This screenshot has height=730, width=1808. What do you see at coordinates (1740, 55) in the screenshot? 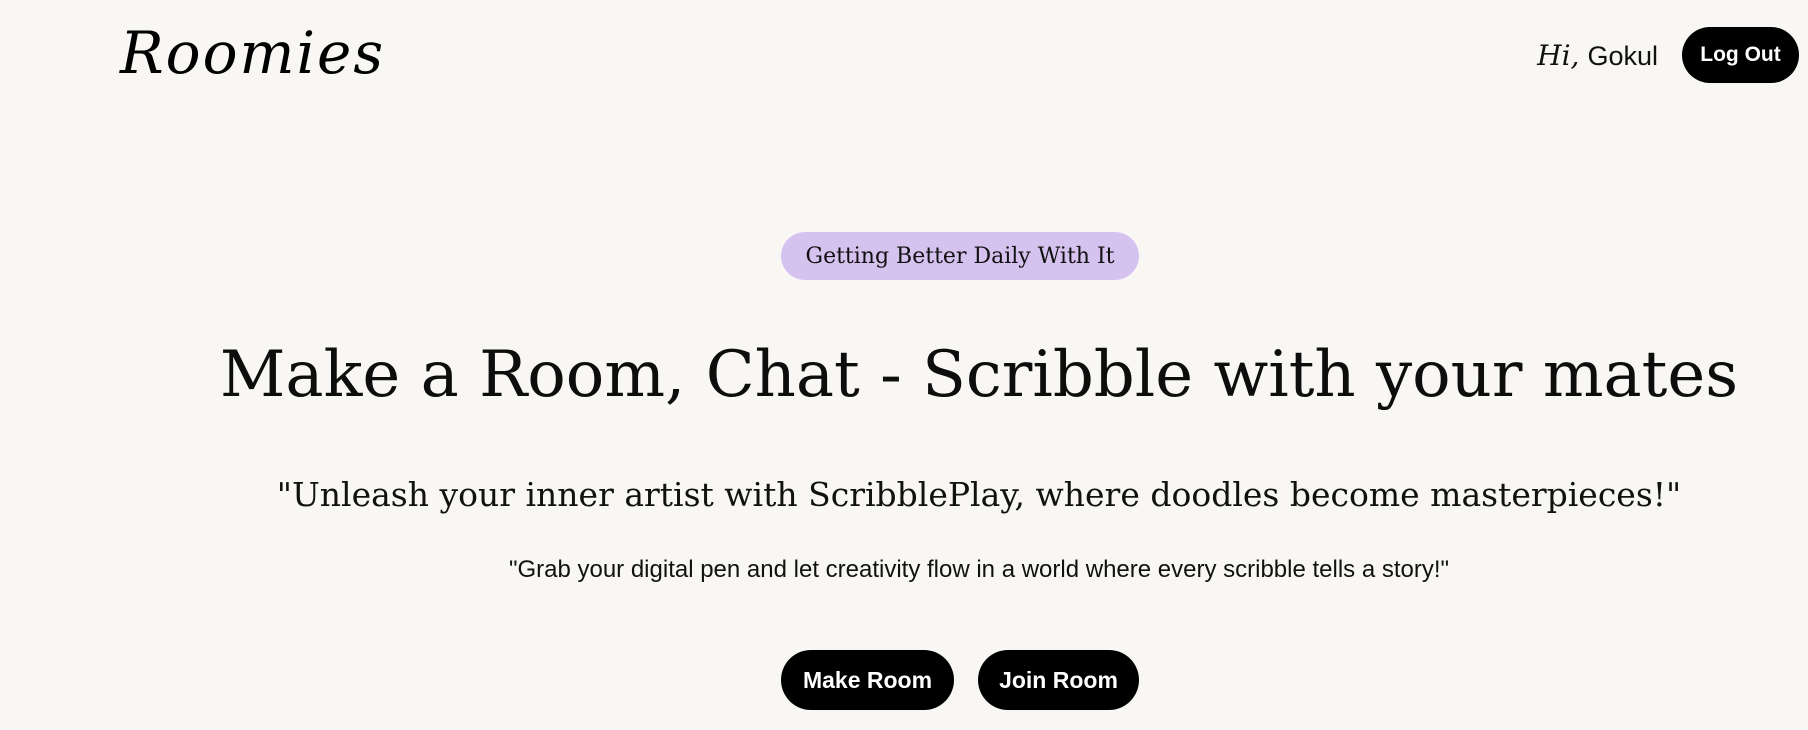
I see `logout-button: Log Out` at bounding box center [1740, 55].